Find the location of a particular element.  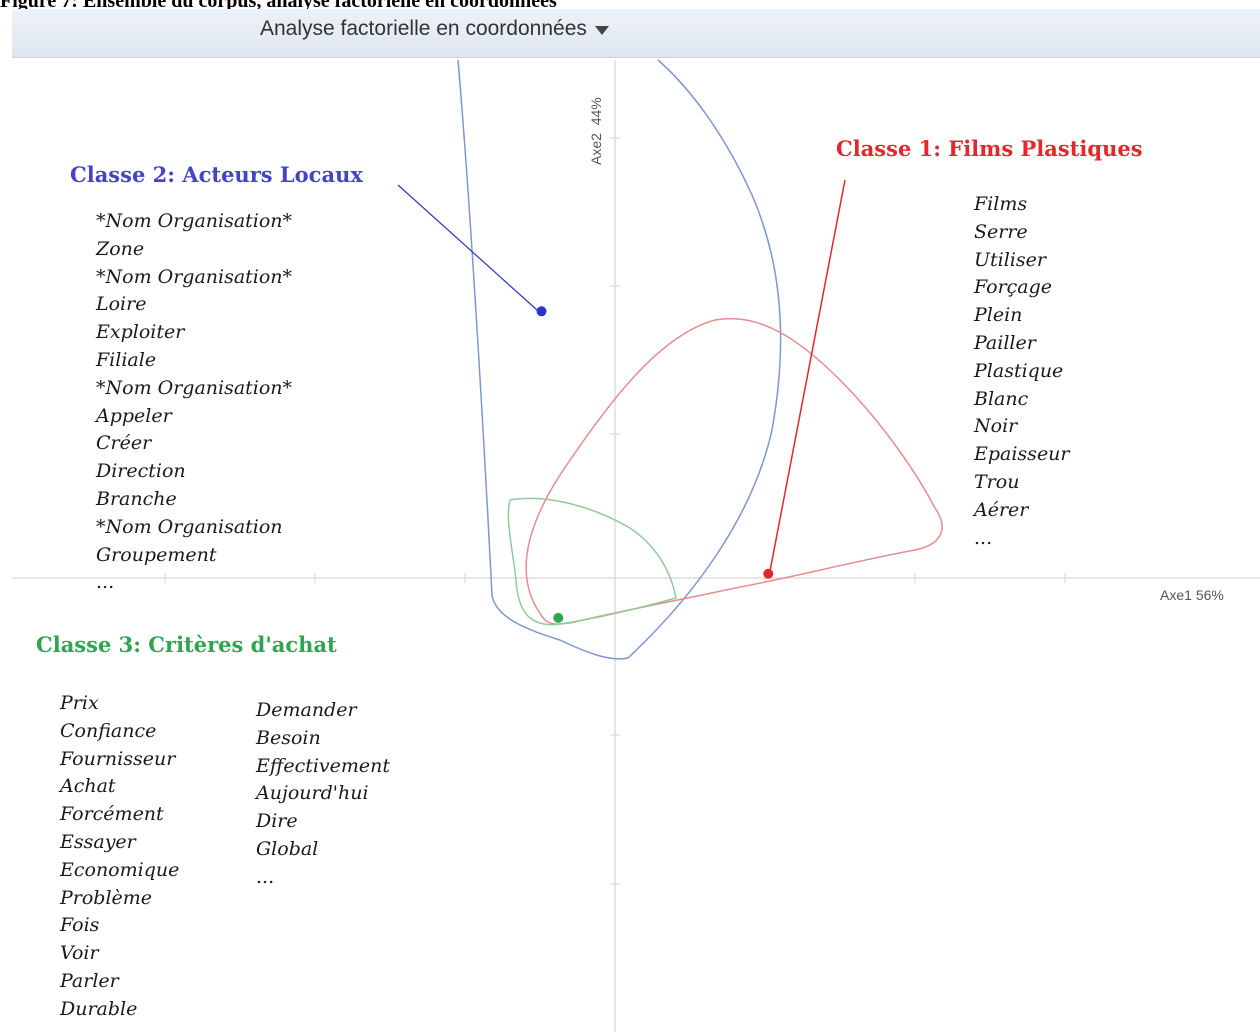

class3-word: Fournisseur is located at coordinates (118, 758).